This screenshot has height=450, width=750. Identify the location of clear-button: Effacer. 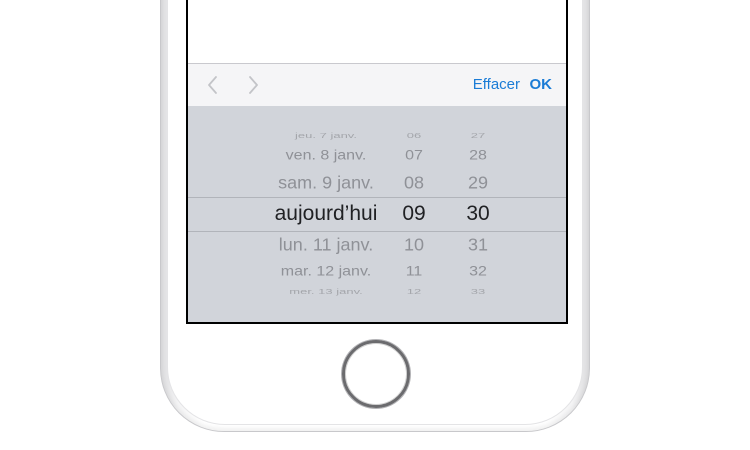
(496, 84).